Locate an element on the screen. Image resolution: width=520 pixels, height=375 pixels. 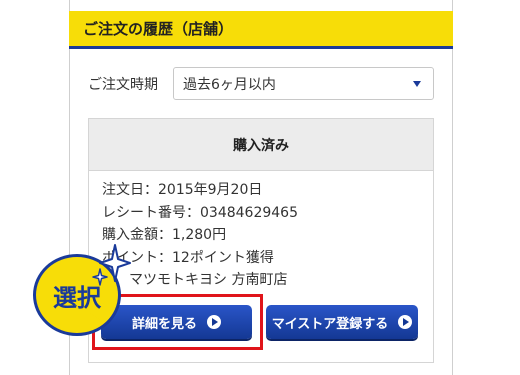
order-date: 注文日：2015年9月20日 is located at coordinates (182, 190).